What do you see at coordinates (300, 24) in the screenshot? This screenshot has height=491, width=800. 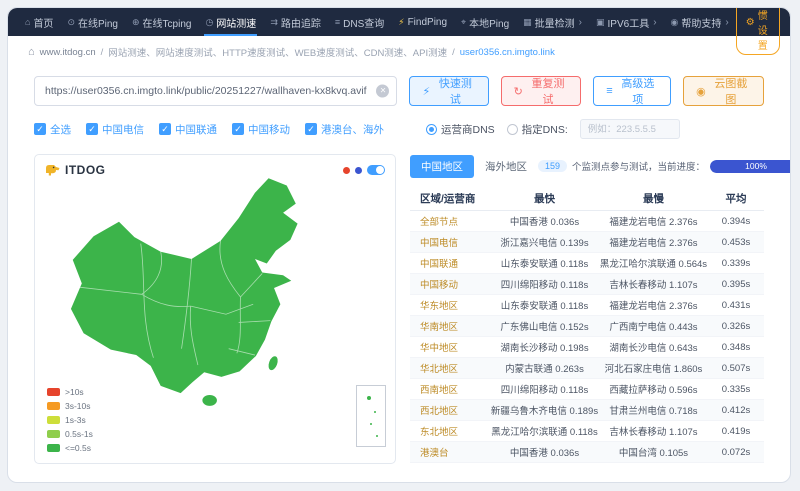 I see `nav-item-label: 路由追踪` at bounding box center [300, 24].